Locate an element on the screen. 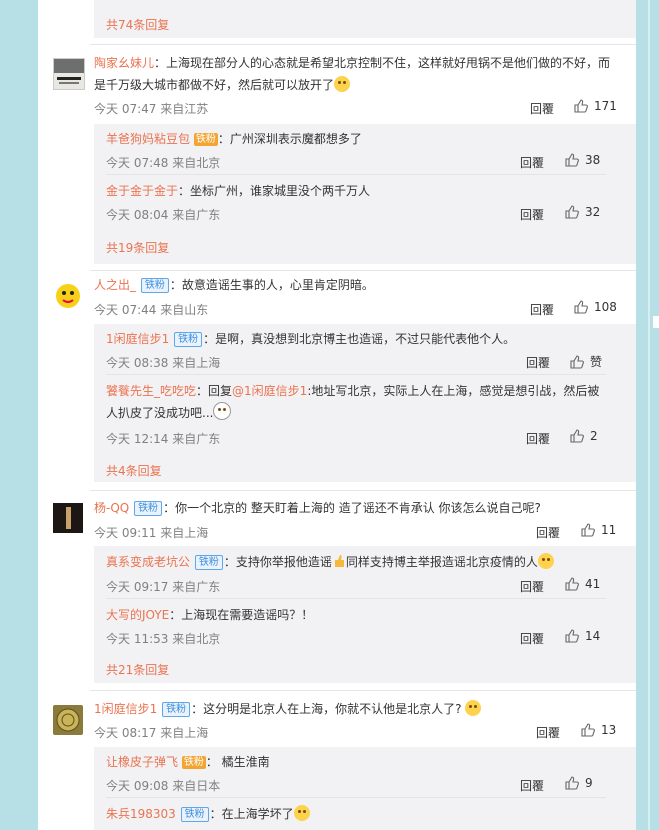 The height and width of the screenshot is (830, 659). thumbs-up-emoji-icon is located at coordinates (339, 561).